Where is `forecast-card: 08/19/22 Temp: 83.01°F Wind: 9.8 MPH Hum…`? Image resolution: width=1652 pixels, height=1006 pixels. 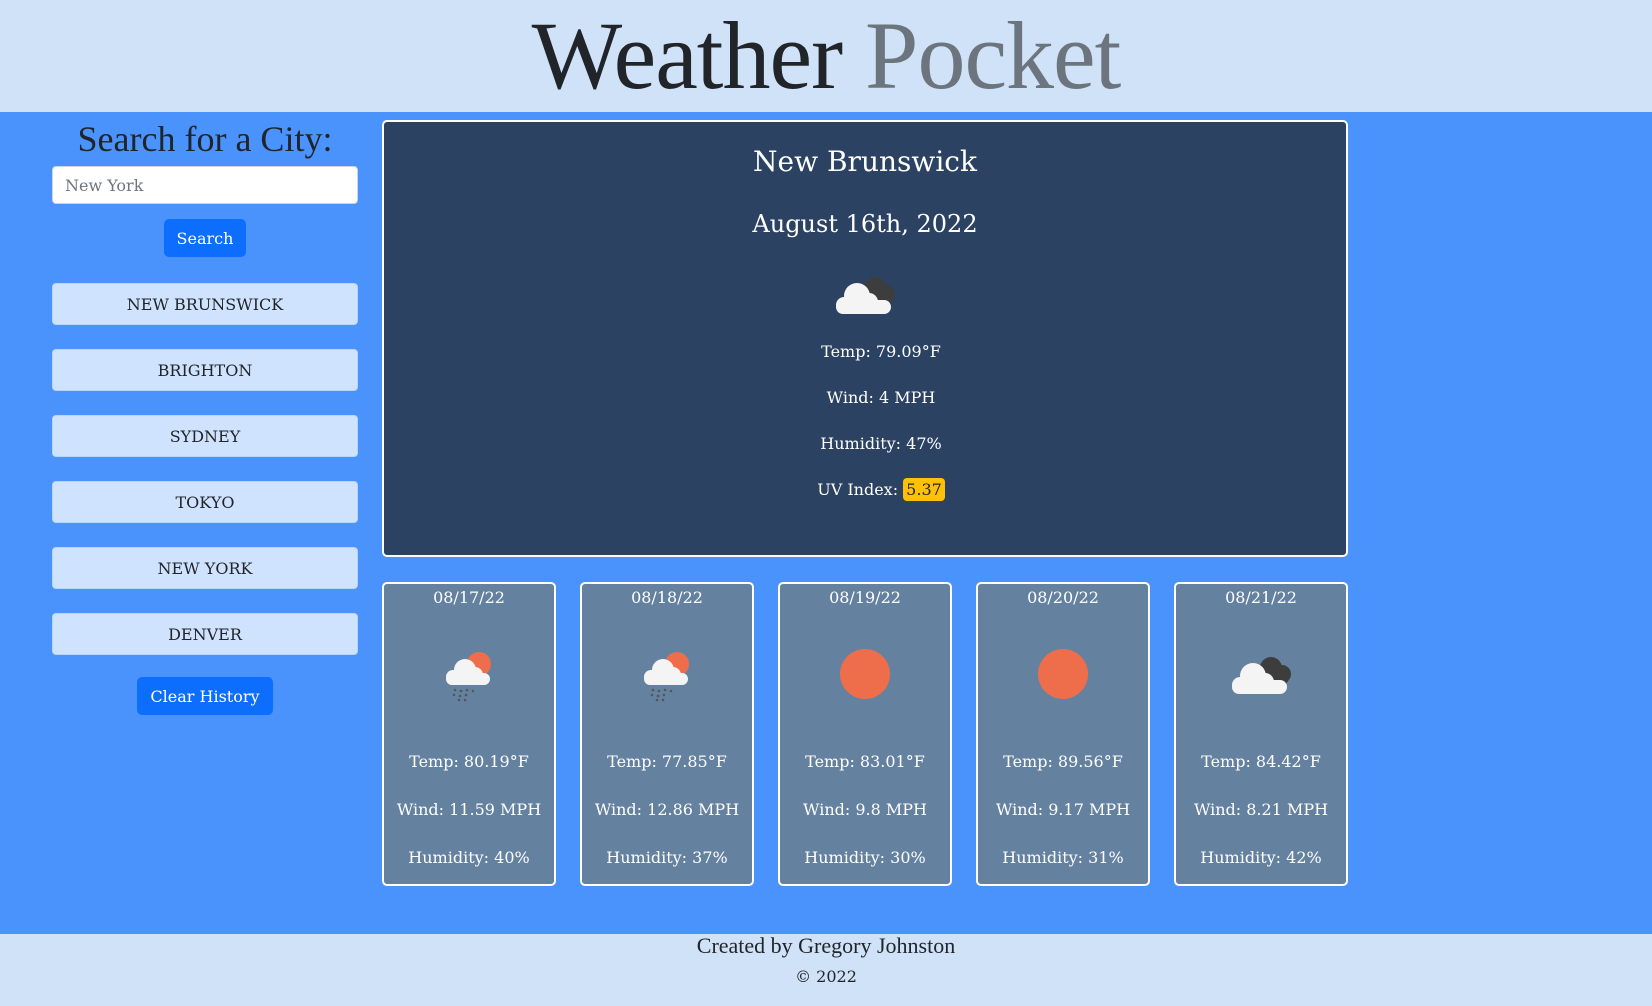
forecast-card: 08/19/22 Temp: 83.01°F Wind: 9.8 MPH Hum… is located at coordinates (865, 734).